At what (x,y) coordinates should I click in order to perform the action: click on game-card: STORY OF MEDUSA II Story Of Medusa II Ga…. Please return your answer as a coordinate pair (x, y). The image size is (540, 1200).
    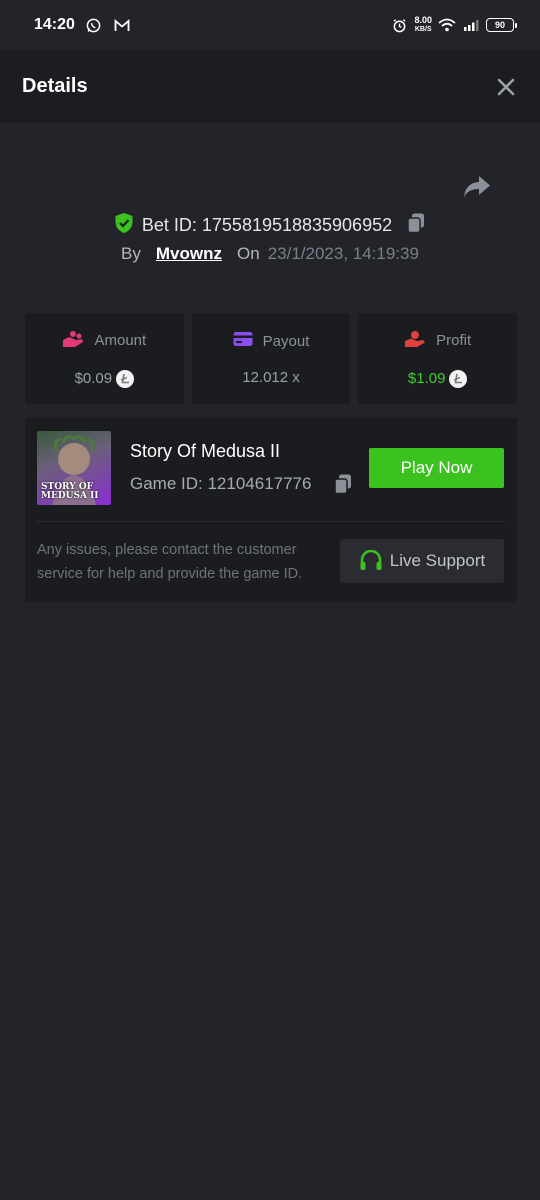
    Looking at the image, I should click on (271, 510).